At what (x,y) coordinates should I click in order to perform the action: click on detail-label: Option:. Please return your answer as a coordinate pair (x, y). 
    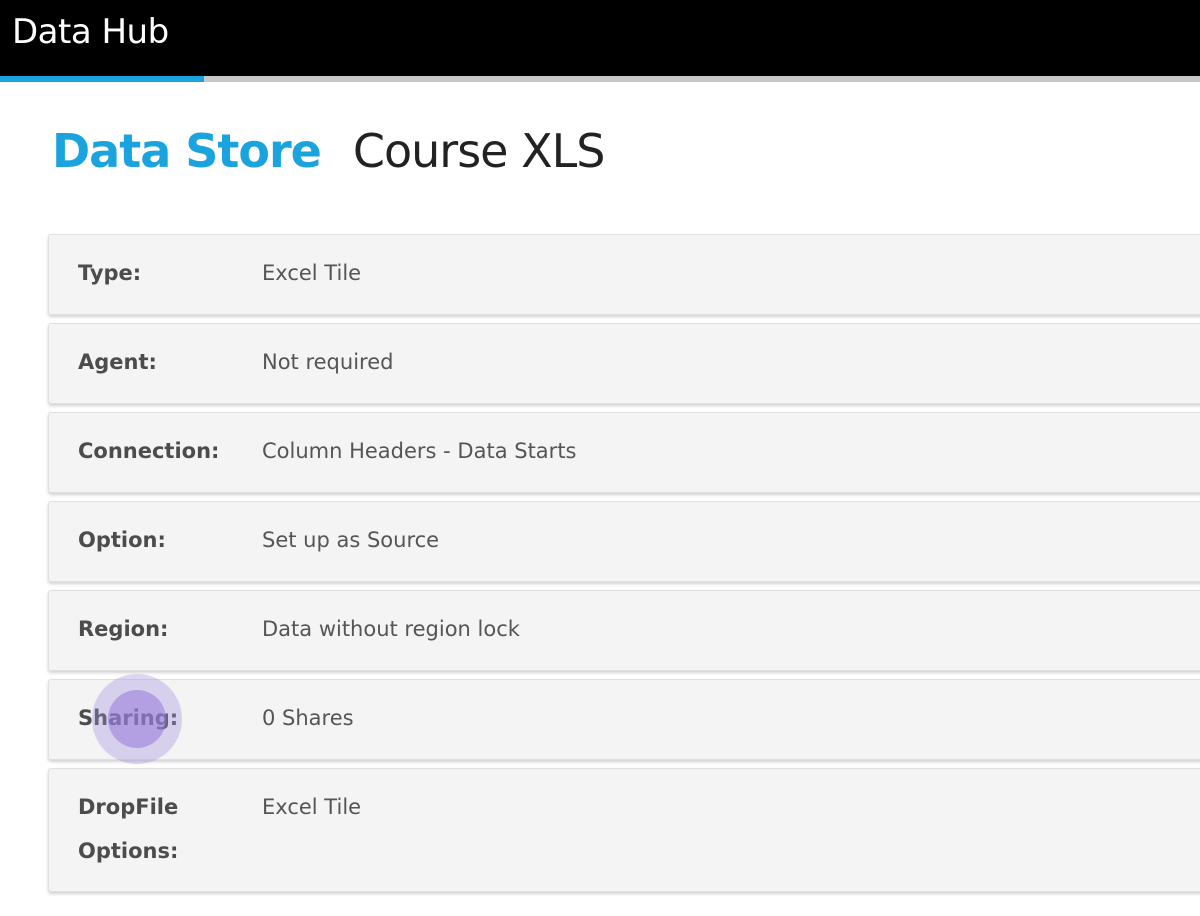
    Looking at the image, I should click on (122, 540).